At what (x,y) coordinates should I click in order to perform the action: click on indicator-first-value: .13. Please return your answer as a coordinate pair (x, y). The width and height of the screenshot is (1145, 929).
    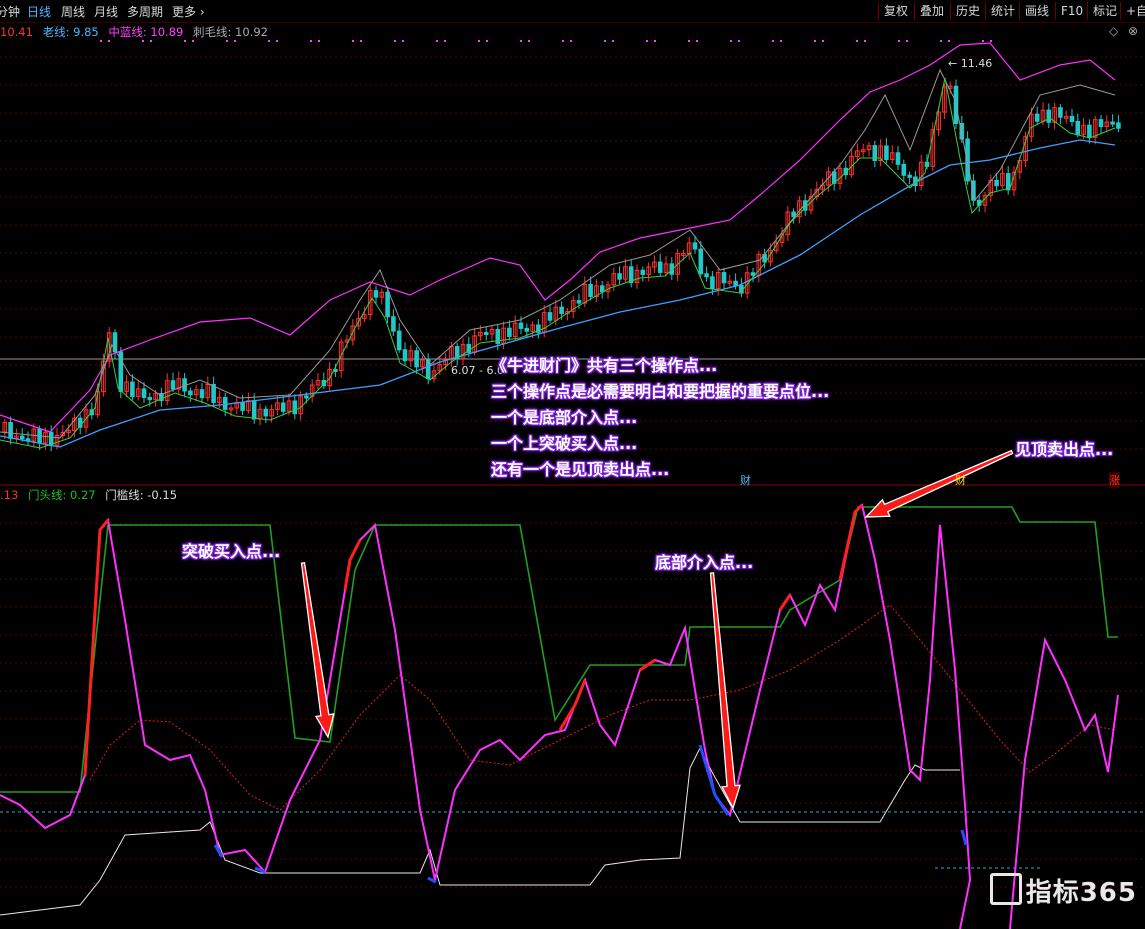
    Looking at the image, I should click on (9, 495).